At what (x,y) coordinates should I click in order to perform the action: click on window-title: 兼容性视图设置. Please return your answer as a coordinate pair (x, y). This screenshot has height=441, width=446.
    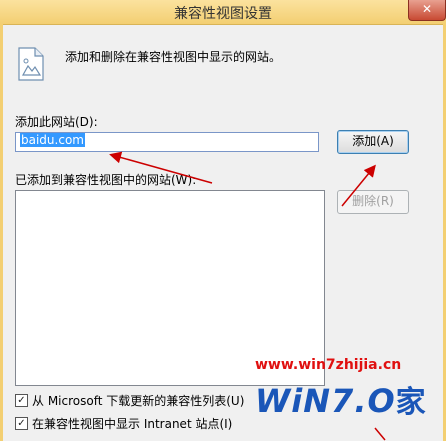
    Looking at the image, I should click on (223, 14).